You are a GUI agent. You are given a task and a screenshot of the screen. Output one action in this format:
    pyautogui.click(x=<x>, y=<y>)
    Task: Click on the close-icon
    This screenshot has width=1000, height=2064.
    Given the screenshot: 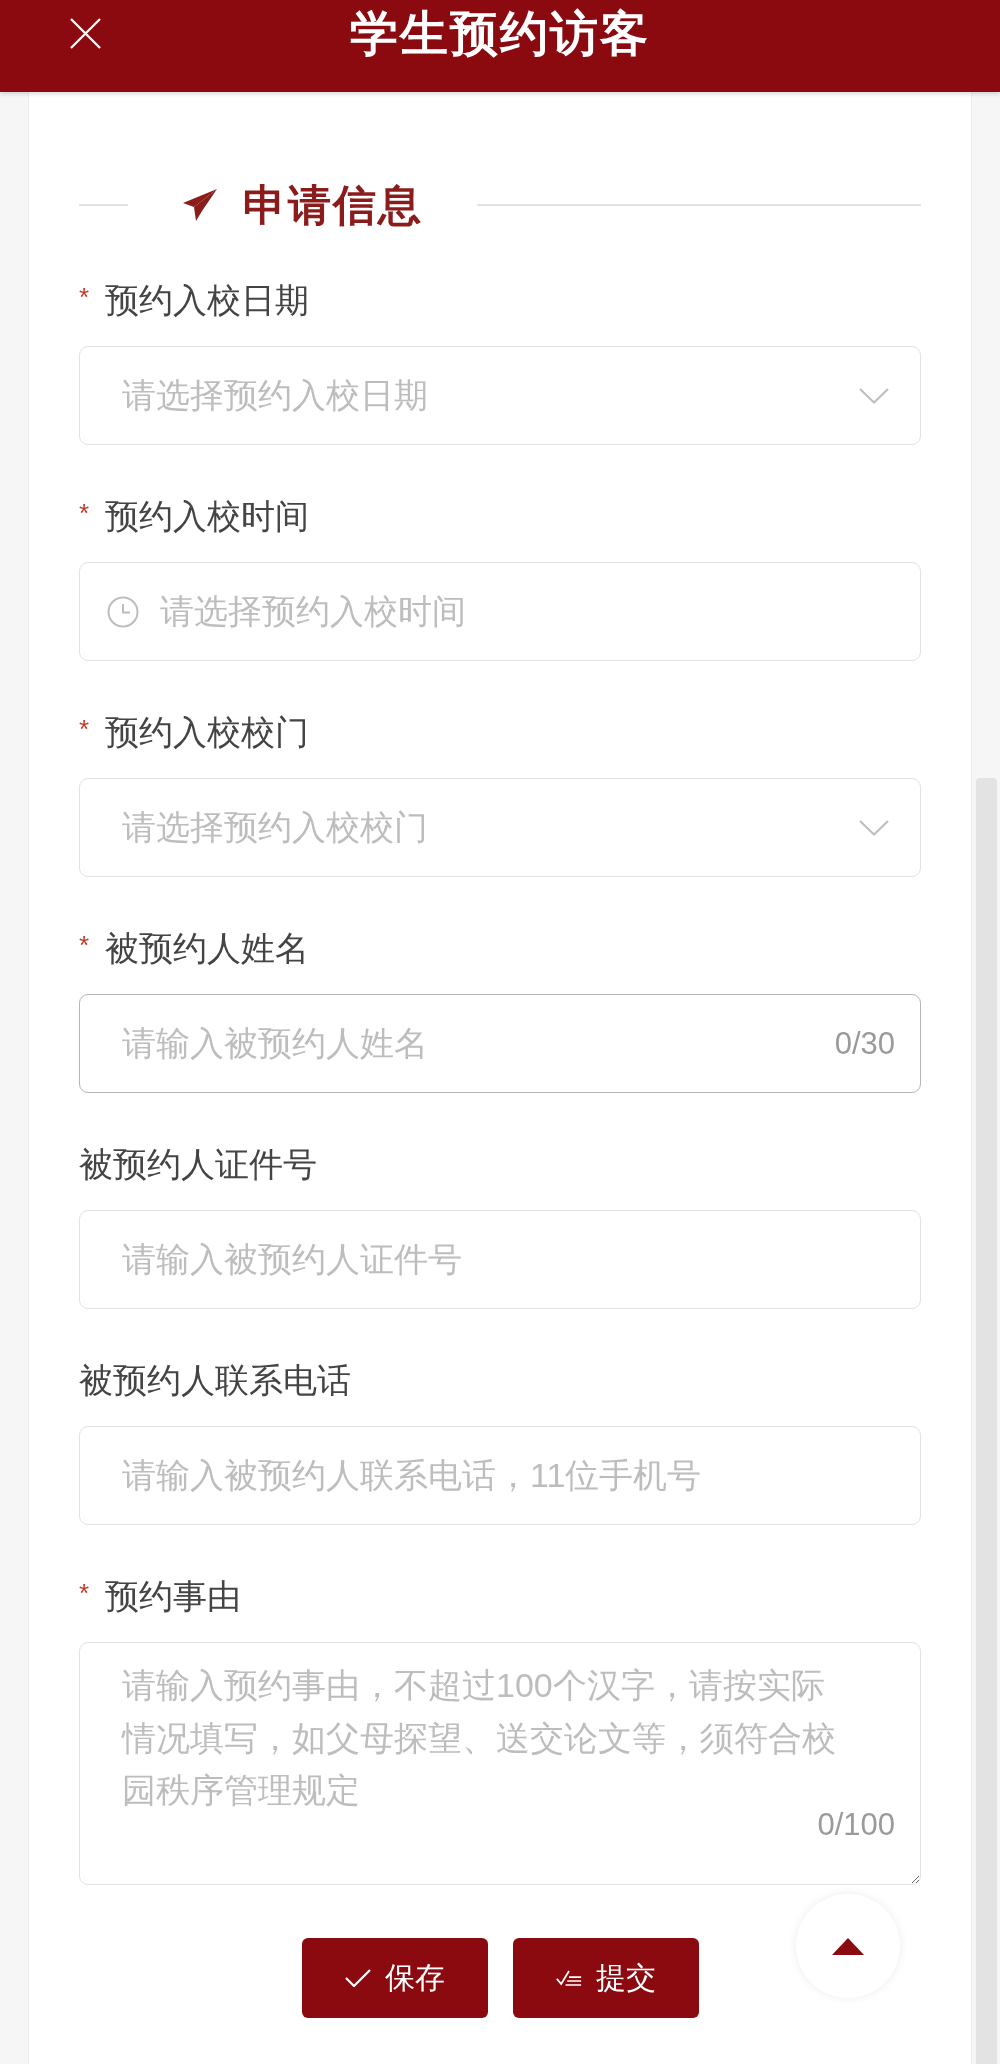 What is the action you would take?
    pyautogui.click(x=85, y=33)
    